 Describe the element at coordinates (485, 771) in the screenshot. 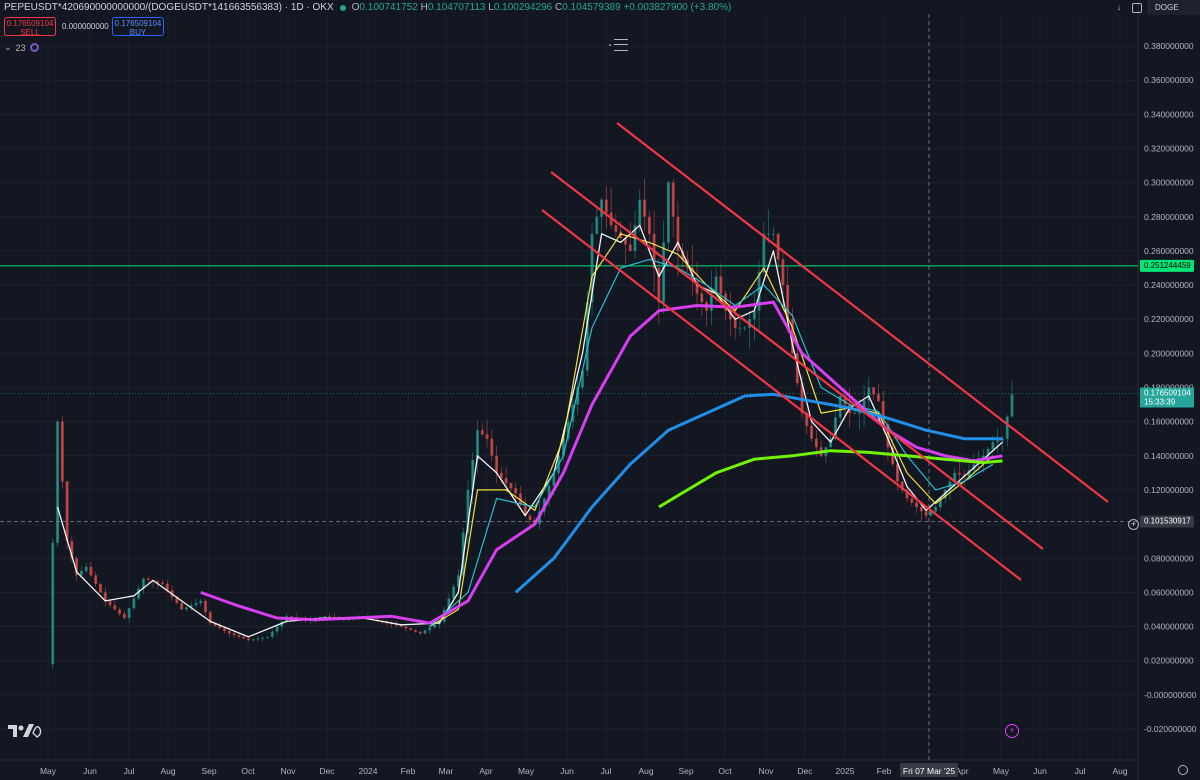

I see `x-tick-label: Apr` at that location.